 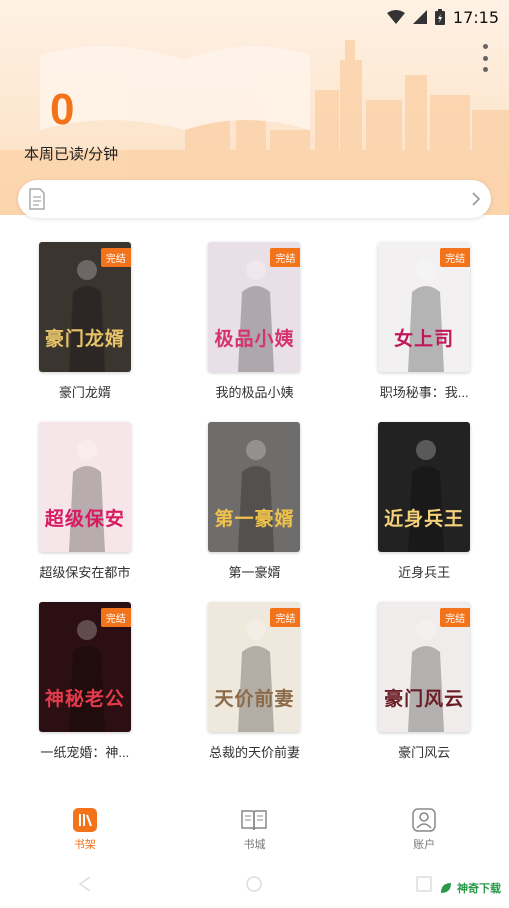 I want to click on book-item: 天价前妻 完结总裁的天价前妻, so click(x=255, y=687).